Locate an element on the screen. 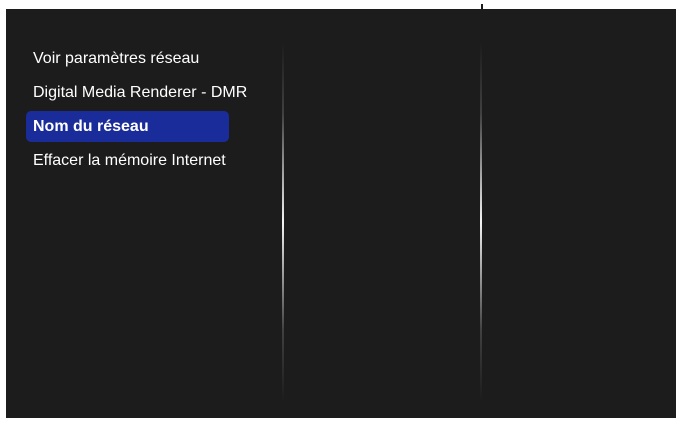  column-divider-left is located at coordinates (283, 222).